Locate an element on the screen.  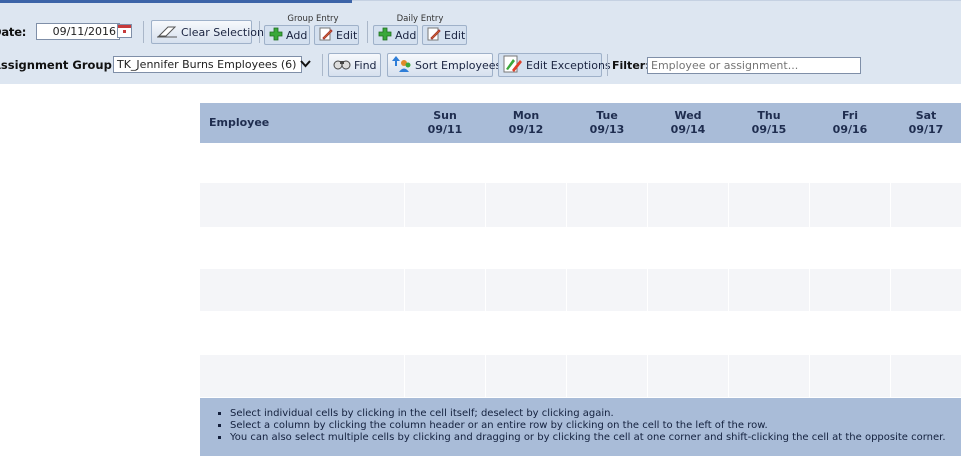
filter-label: Filter: is located at coordinates (631, 65).